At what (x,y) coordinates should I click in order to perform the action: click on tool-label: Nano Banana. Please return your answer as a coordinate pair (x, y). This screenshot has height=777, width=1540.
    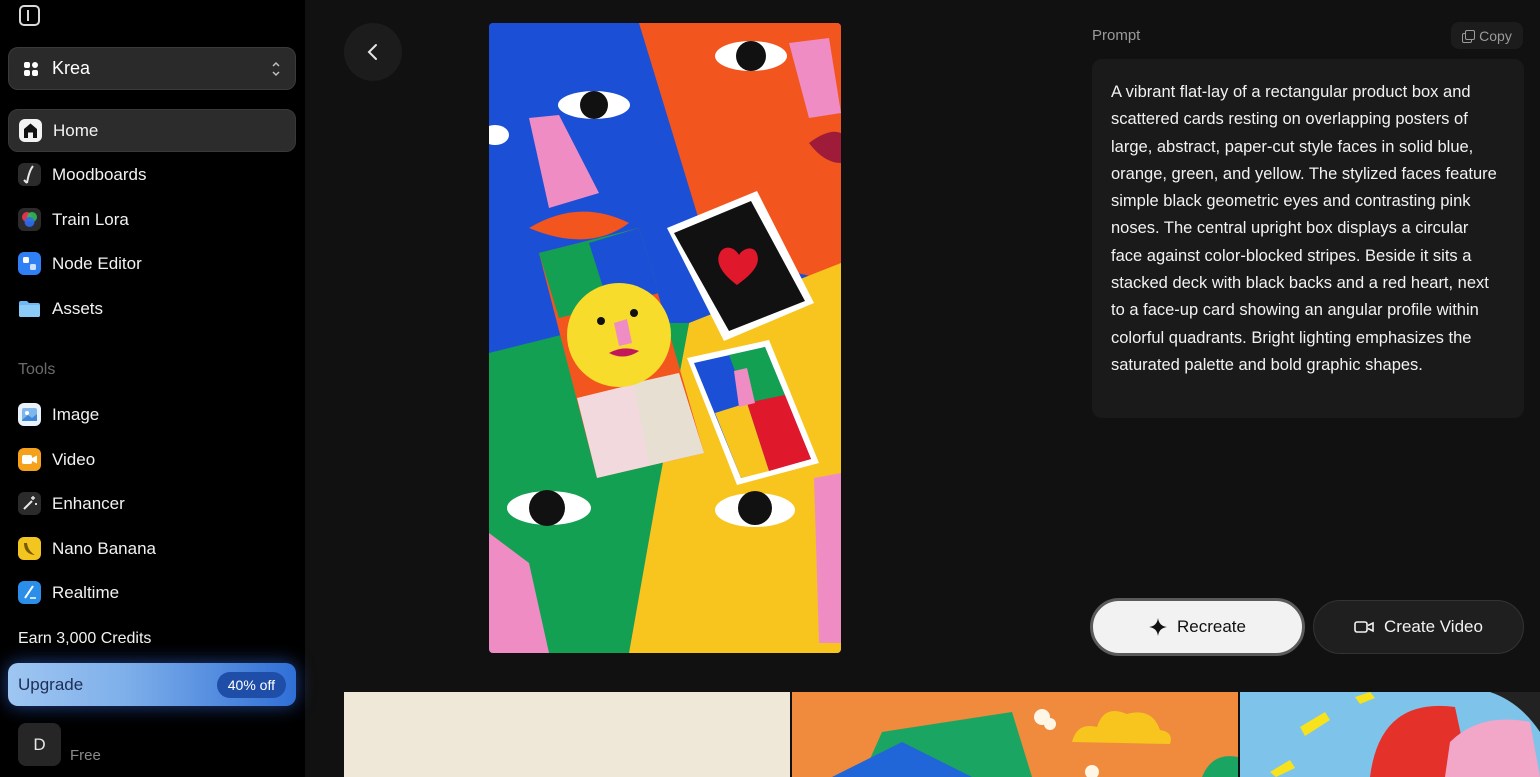
    Looking at the image, I should click on (104, 548).